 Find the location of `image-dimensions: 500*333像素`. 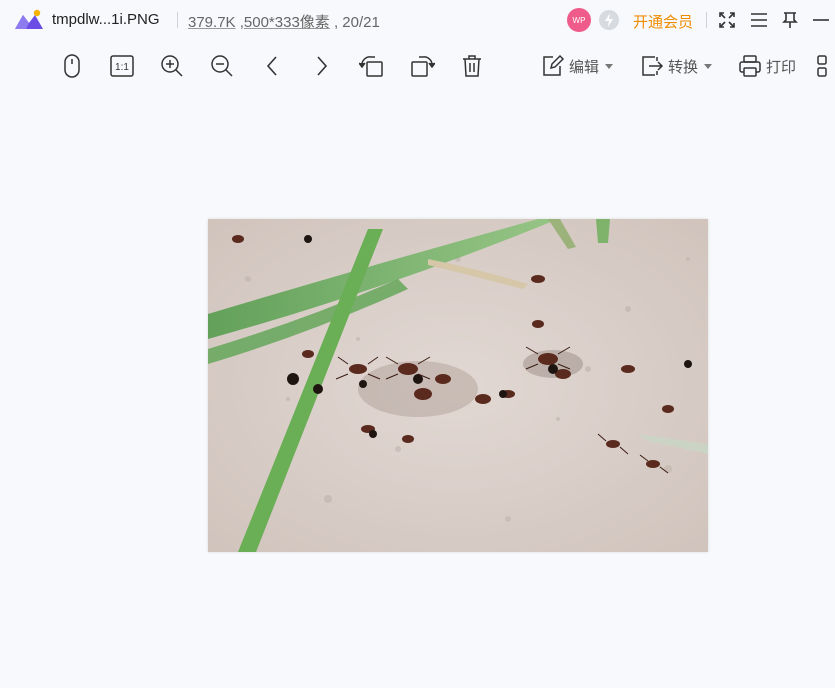

image-dimensions: 500*333像素 is located at coordinates (287, 22).